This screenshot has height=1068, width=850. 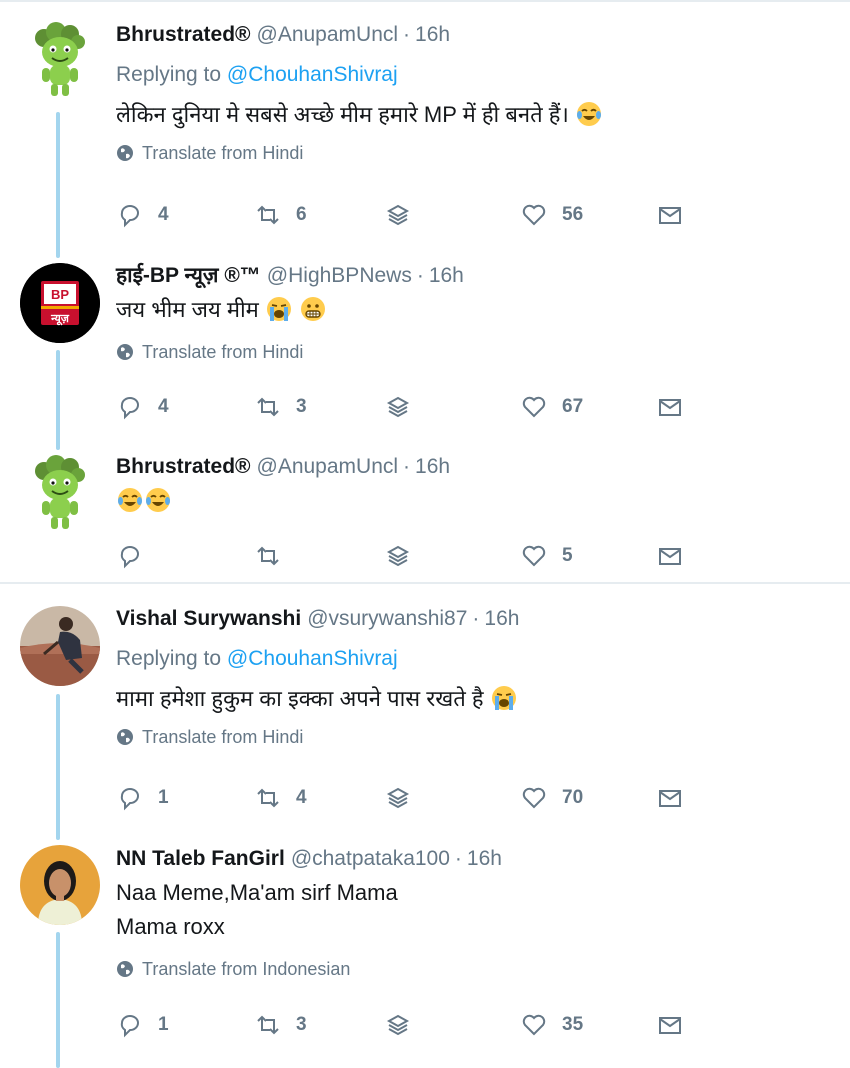 I want to click on tears-of-joy-emoji-icon, so click(x=158, y=500).